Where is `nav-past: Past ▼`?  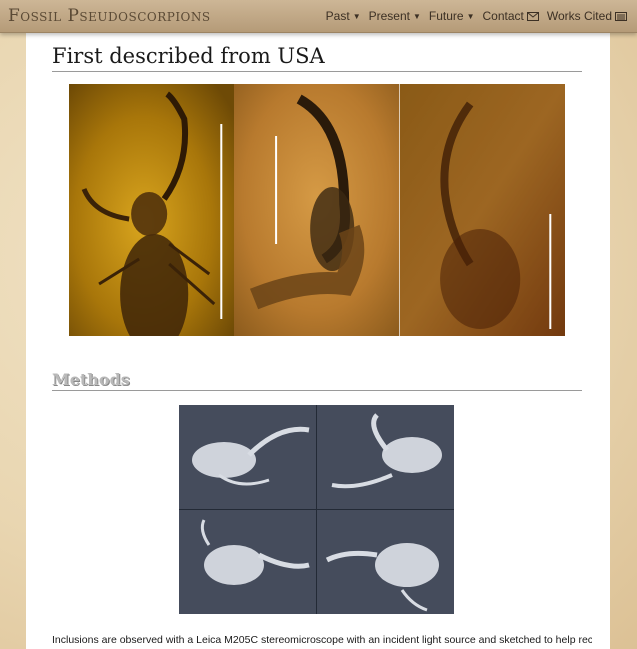
nav-past: Past ▼ is located at coordinates (343, 16).